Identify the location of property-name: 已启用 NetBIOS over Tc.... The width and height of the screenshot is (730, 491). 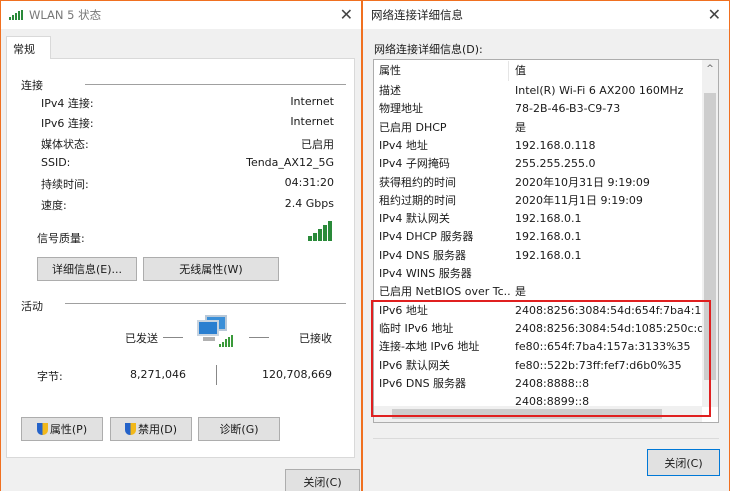
(445, 292).